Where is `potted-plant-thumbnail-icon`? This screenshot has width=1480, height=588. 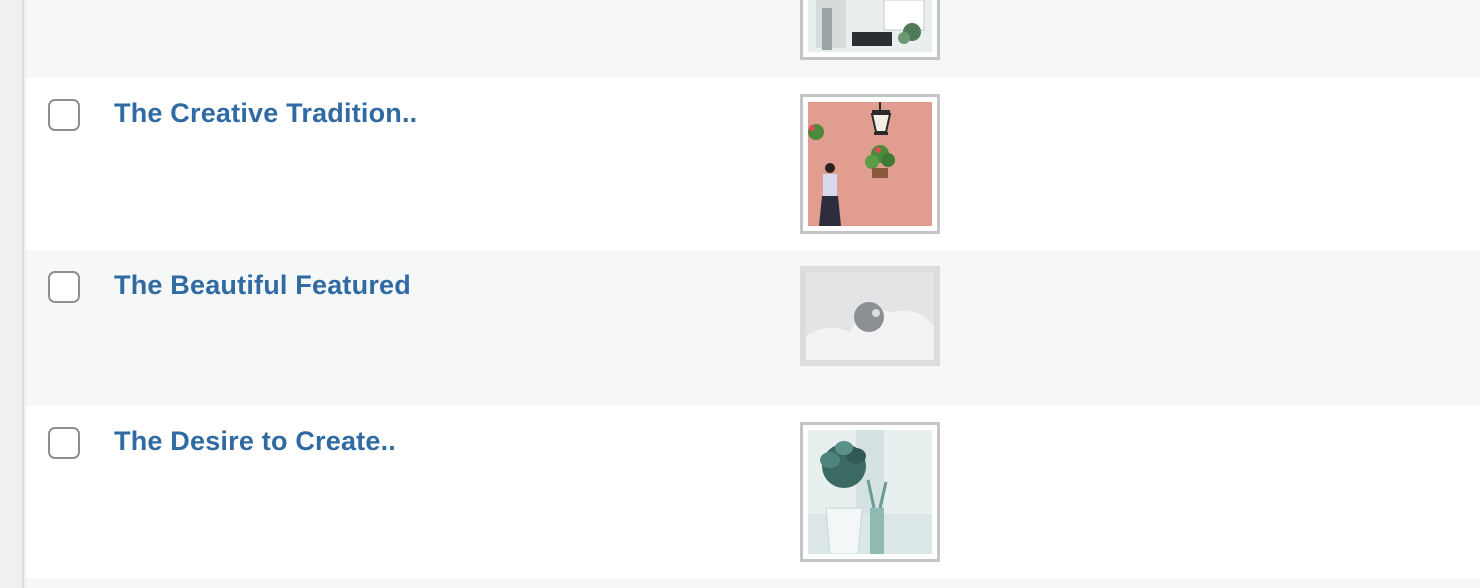 potted-plant-thumbnail-icon is located at coordinates (870, 492).